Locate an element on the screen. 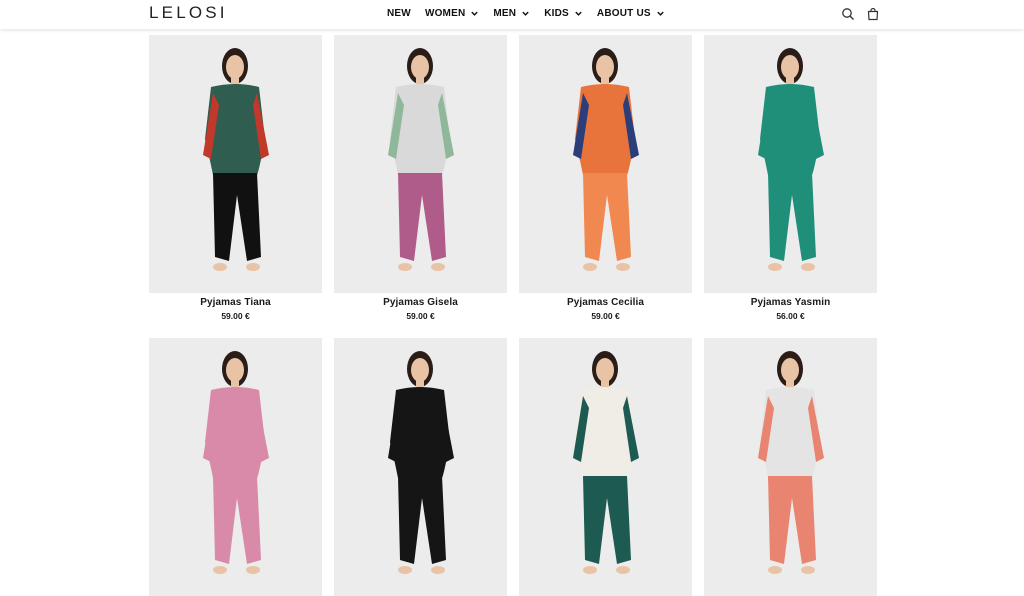 The image size is (1024, 596). nav-item-women: WOMEN is located at coordinates (452, 13).